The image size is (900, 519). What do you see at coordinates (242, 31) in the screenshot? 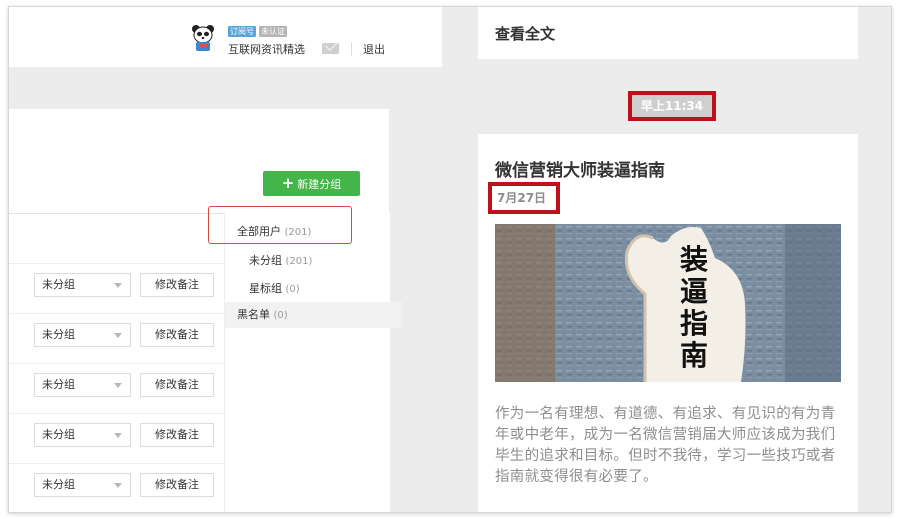
I see `subscription-badge: 订阅号` at bounding box center [242, 31].